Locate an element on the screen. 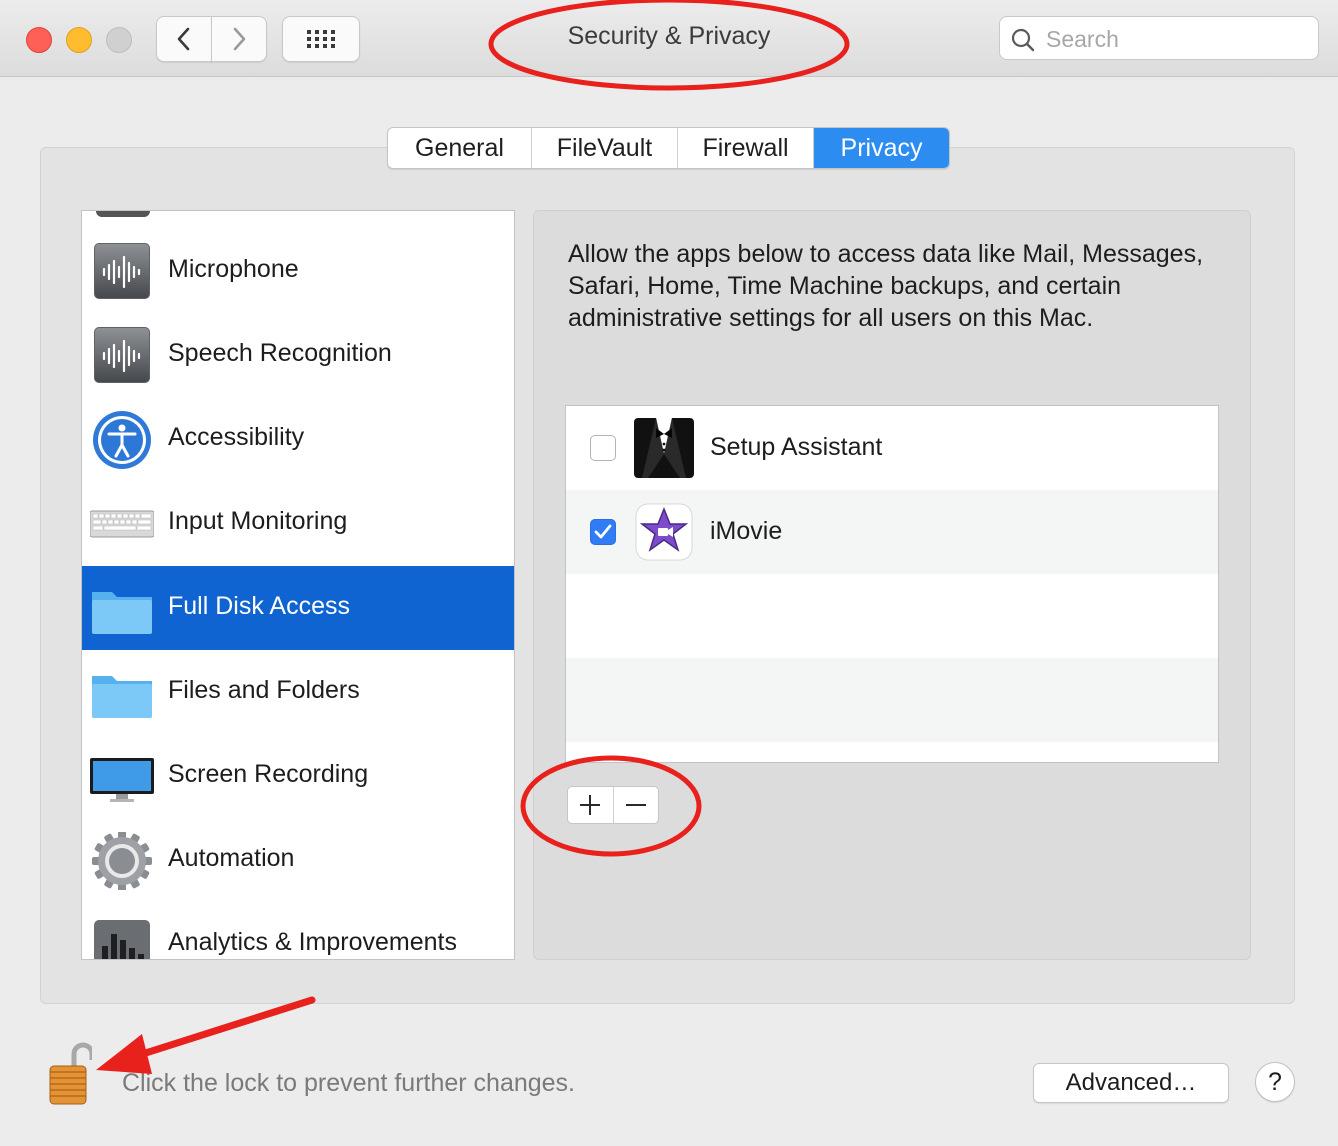 The width and height of the screenshot is (1338, 1146). microphone-waveform-icon is located at coordinates (122, 271).